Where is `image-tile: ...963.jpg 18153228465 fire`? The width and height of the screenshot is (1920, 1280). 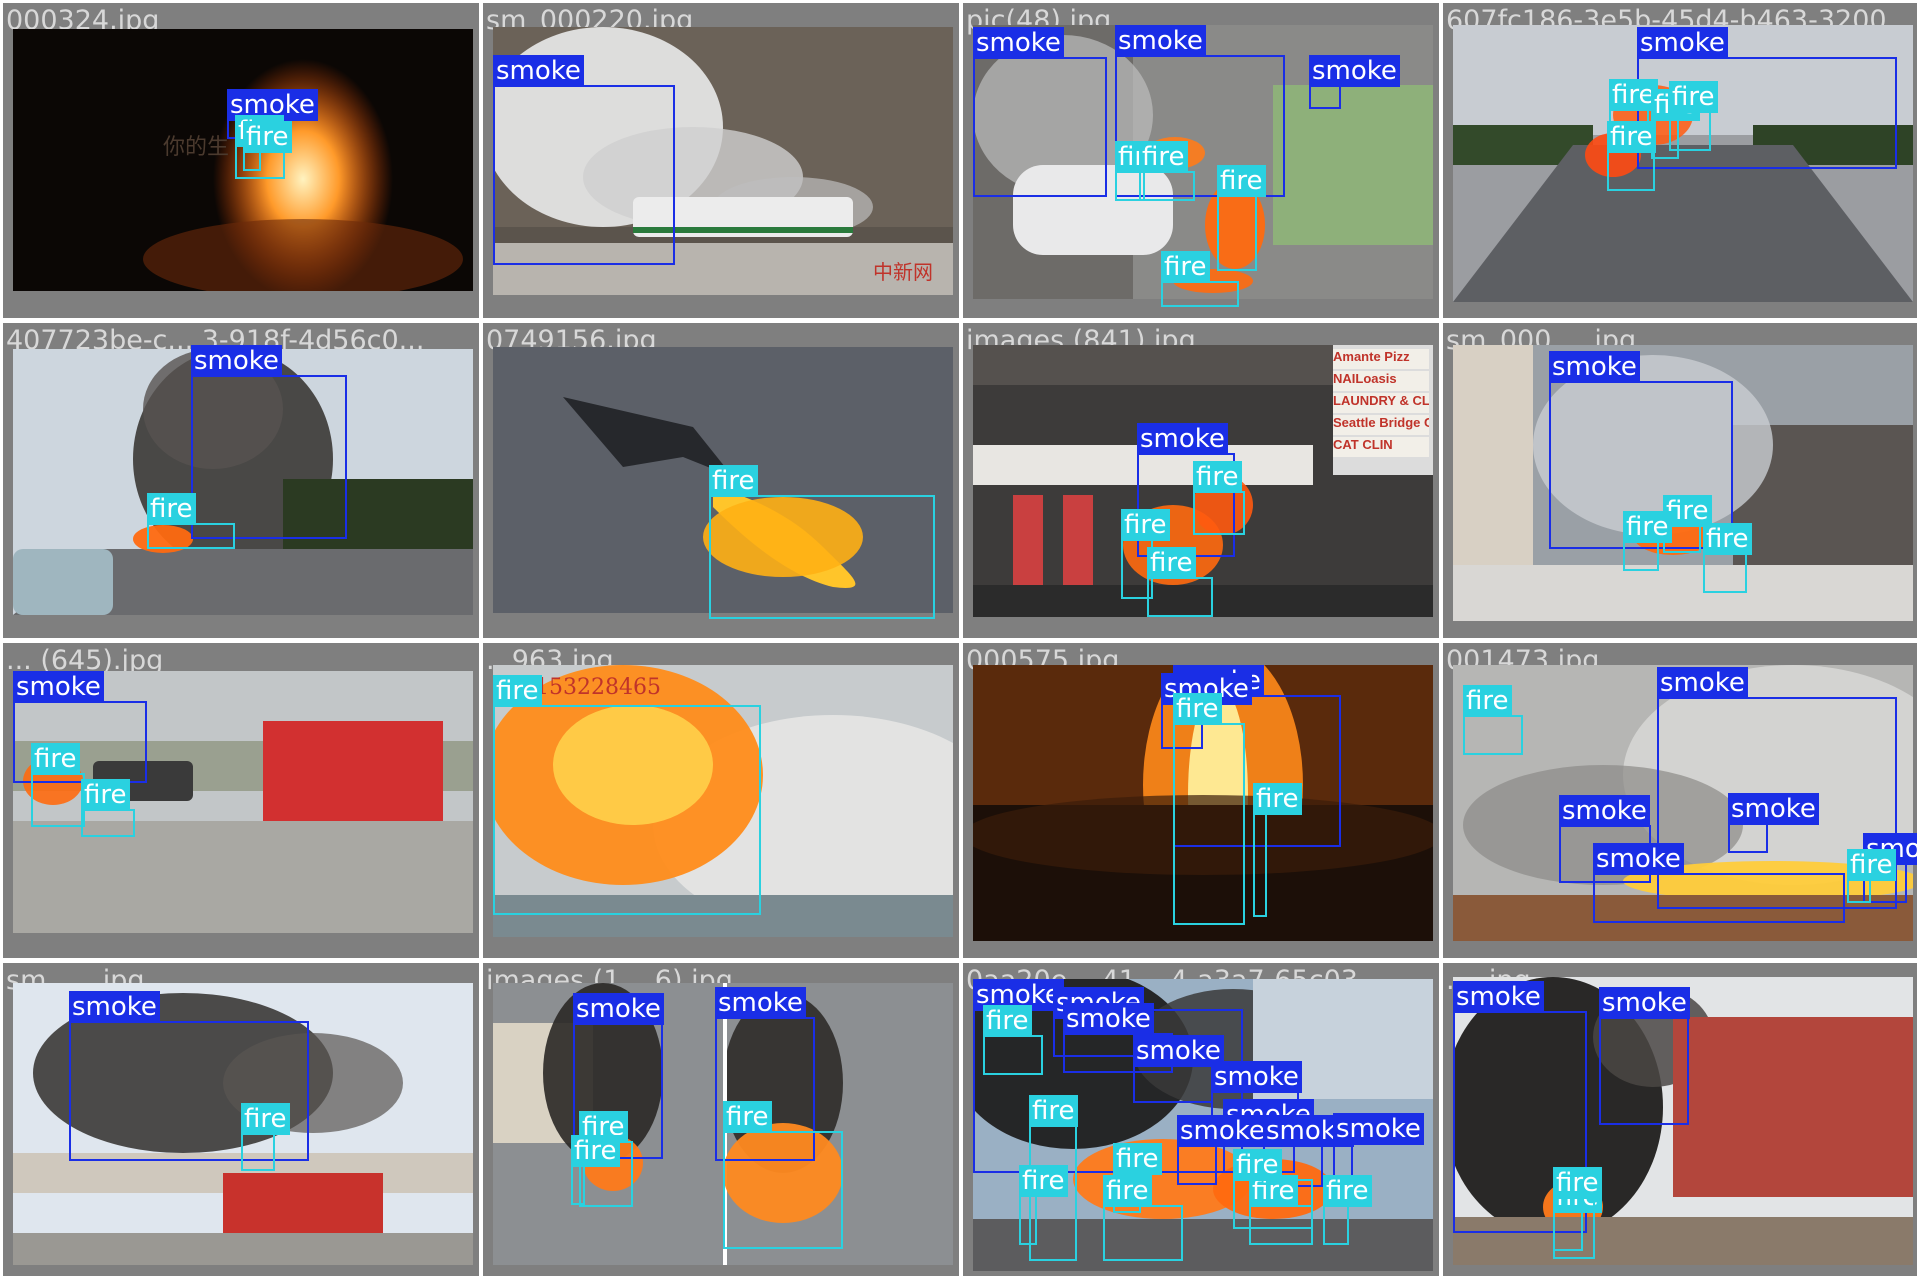 image-tile: ...963.jpg 18153228465 fire is located at coordinates (721, 800).